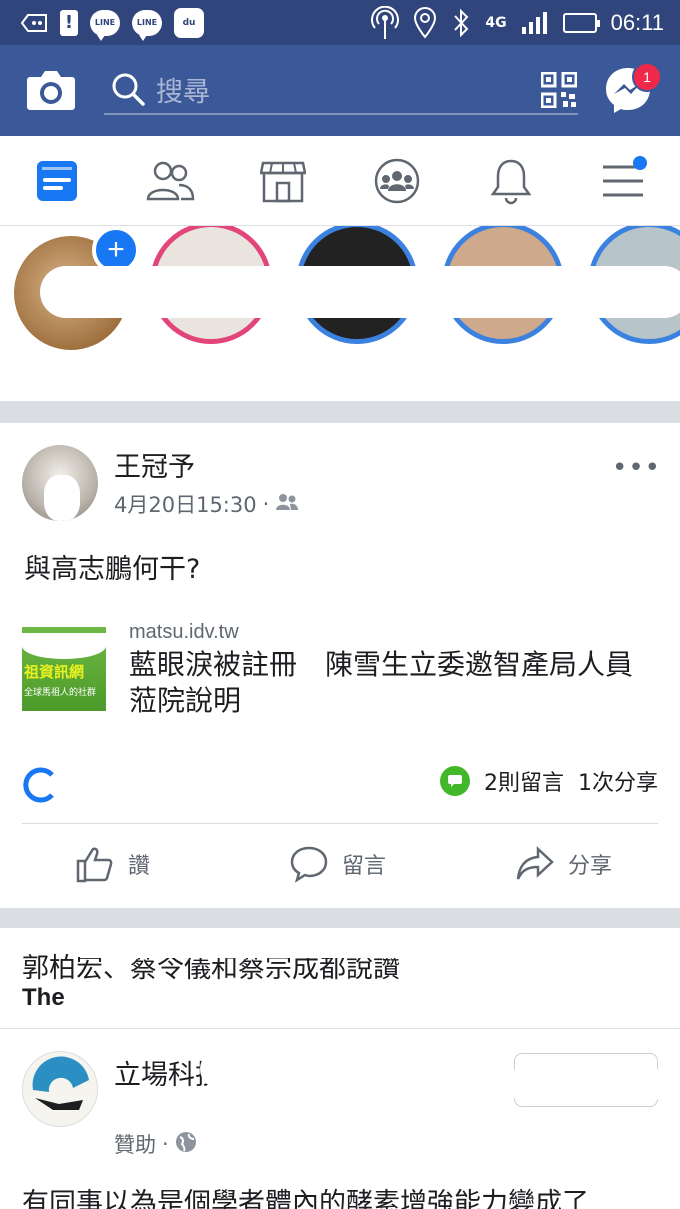 The height and width of the screenshot is (1209, 680). Describe the element at coordinates (139, 866) in the screenshot. I see `like-label: 讚` at that location.